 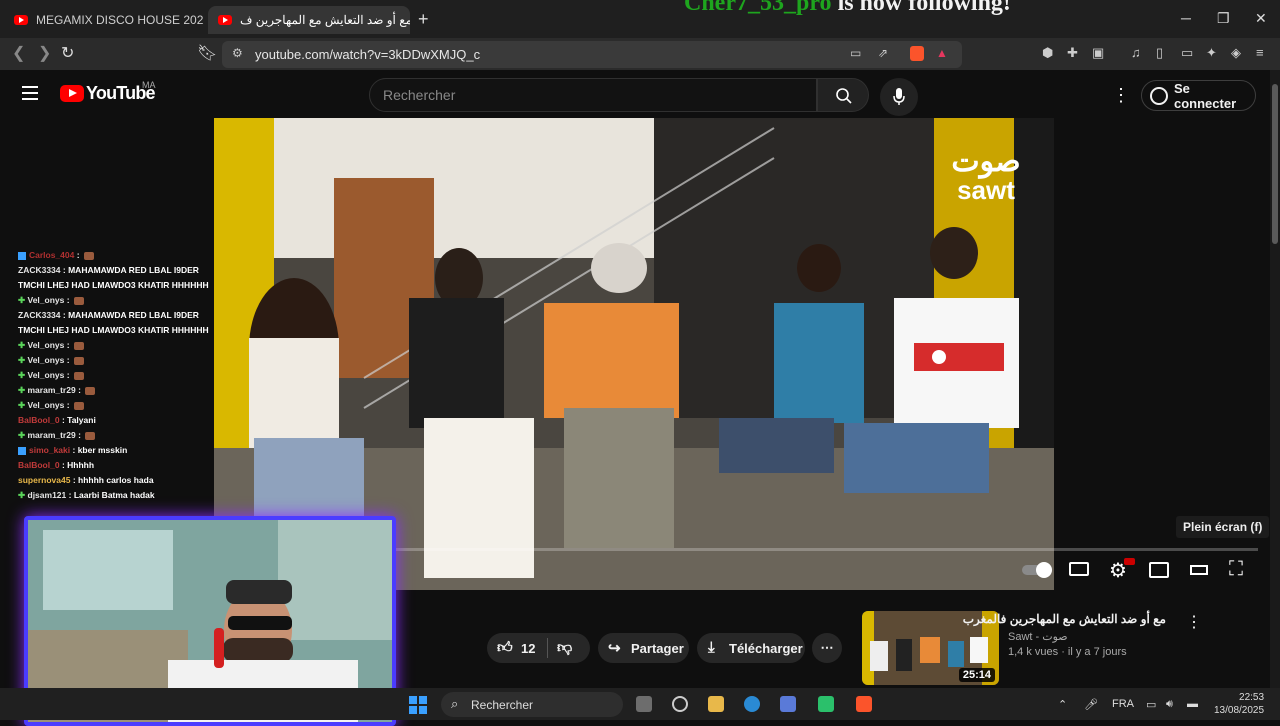 What do you see at coordinates (1275, 164) in the screenshot?
I see `scroll-thumb` at bounding box center [1275, 164].